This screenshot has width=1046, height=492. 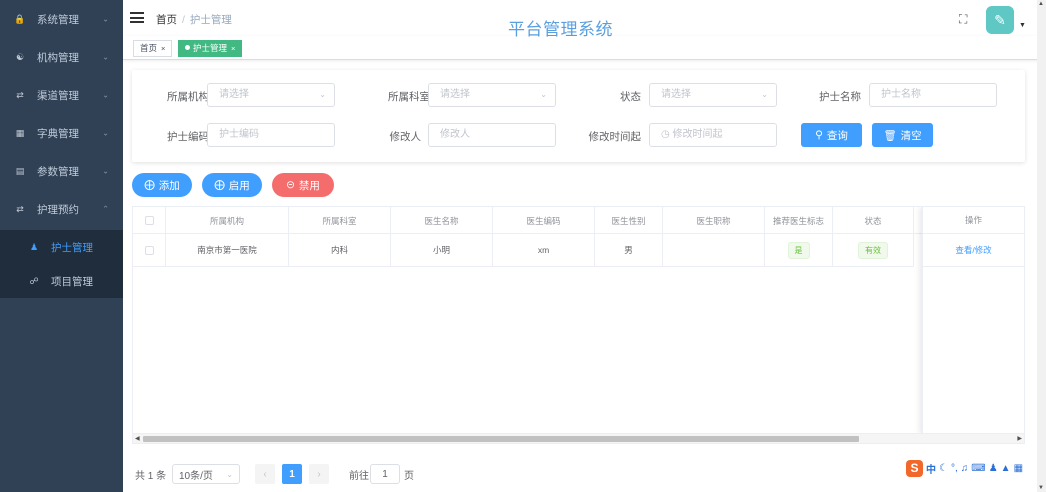 What do you see at coordinates (798, 250) in the screenshot?
I see `recommend-badge: 是` at bounding box center [798, 250].